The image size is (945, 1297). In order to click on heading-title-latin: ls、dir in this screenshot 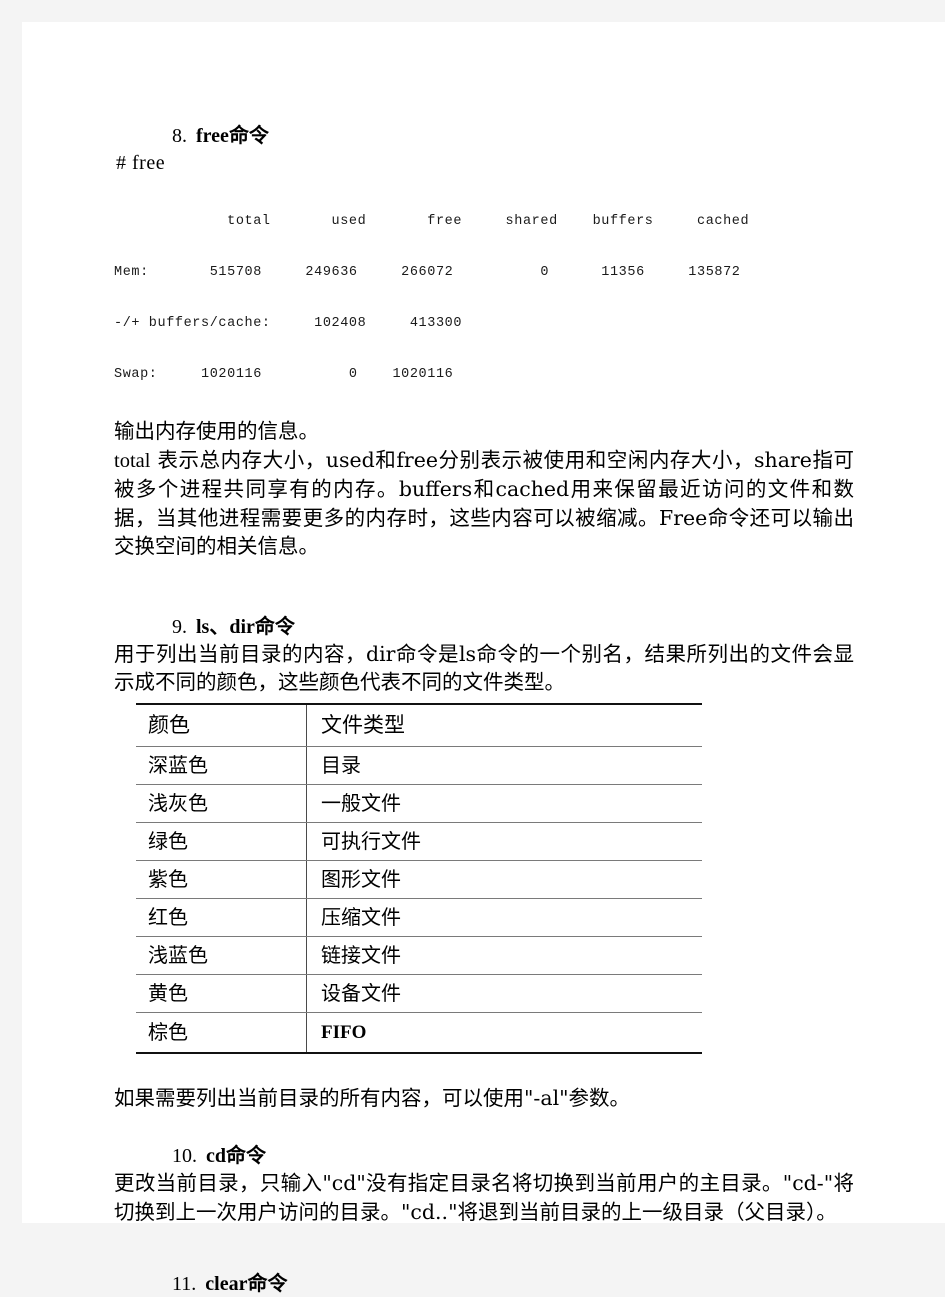, I will do `click(225, 626)`.